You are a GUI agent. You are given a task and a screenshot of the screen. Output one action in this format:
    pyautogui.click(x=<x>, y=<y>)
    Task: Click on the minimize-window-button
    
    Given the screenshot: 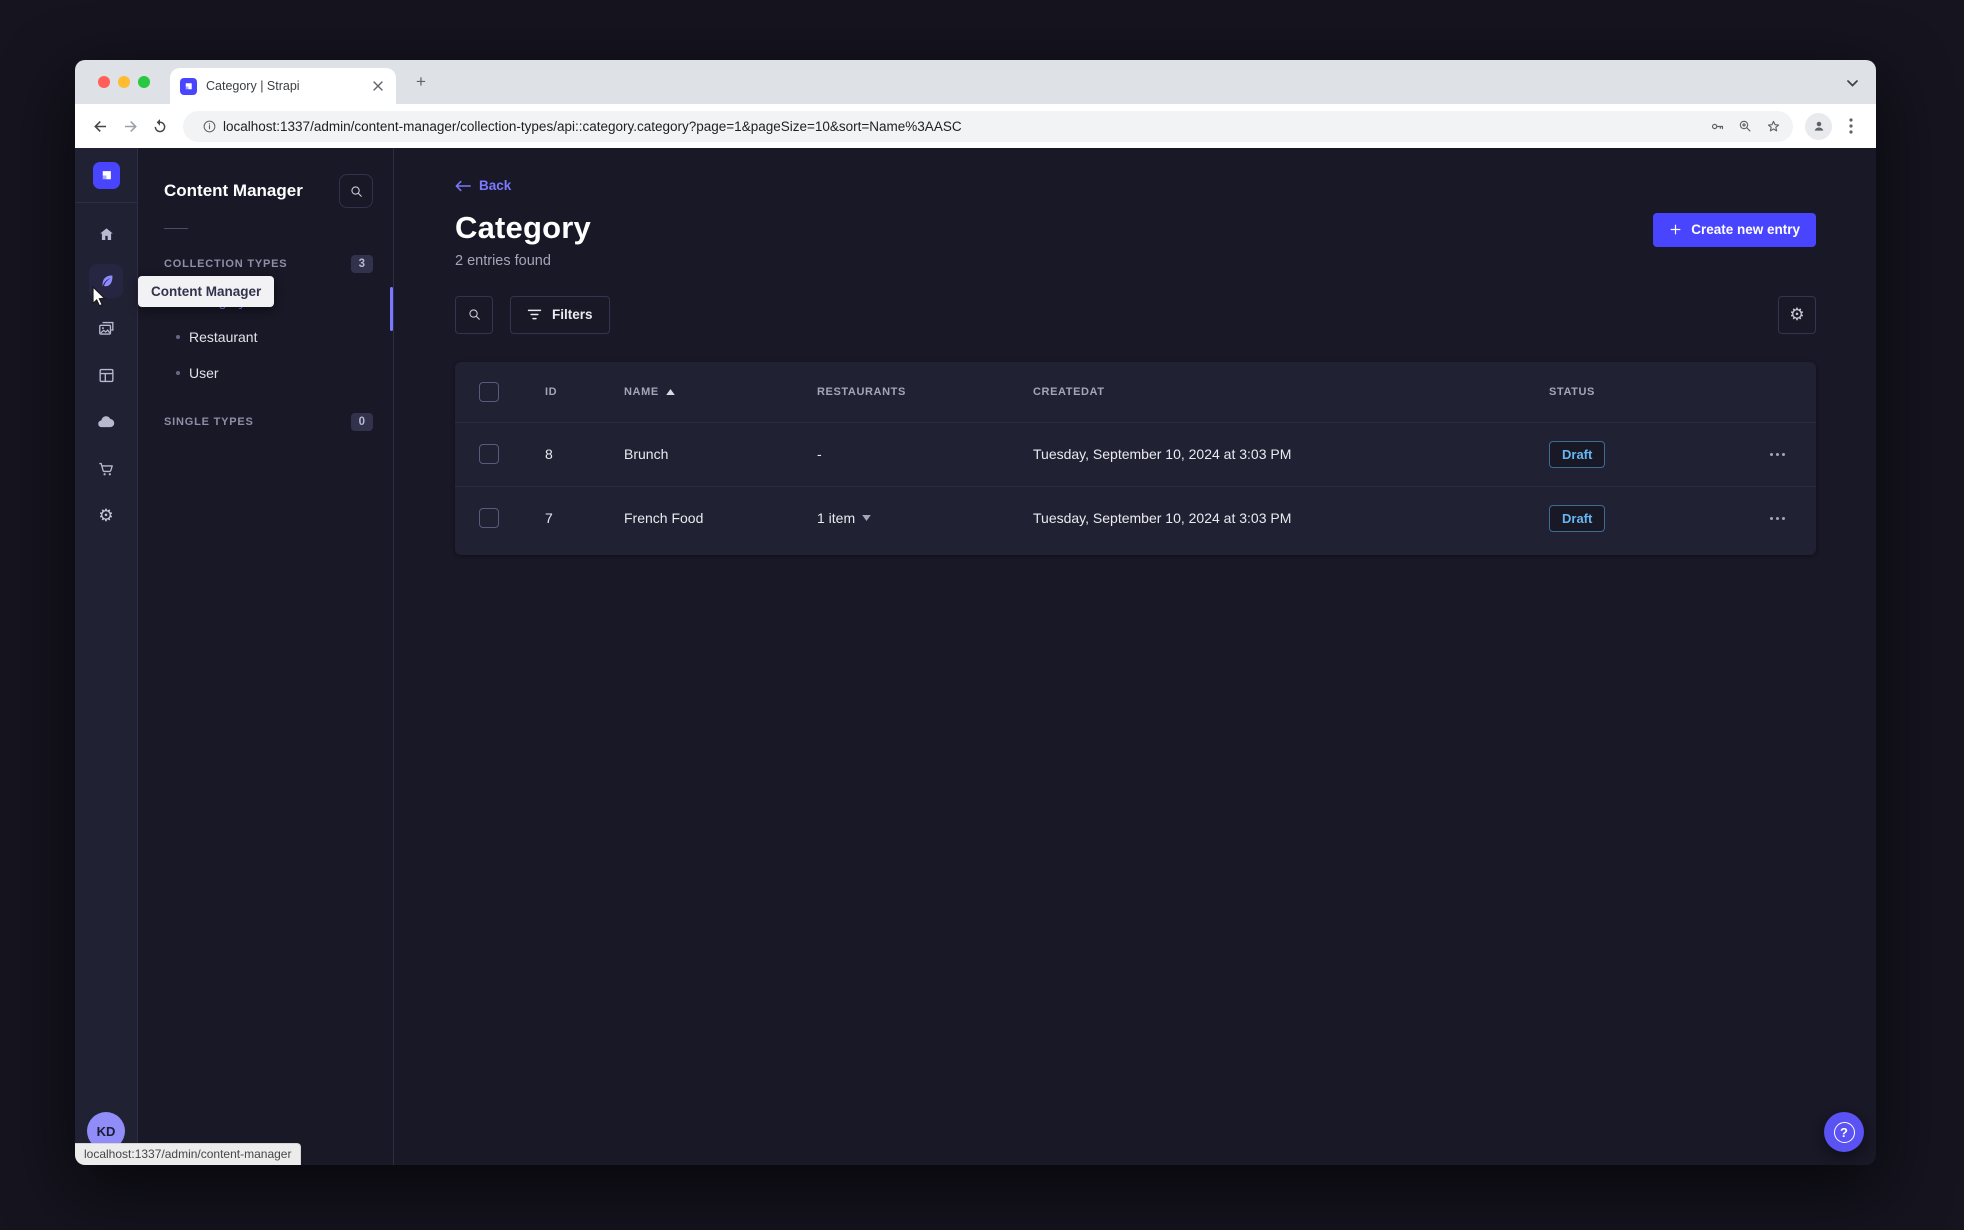 What is the action you would take?
    pyautogui.click(x=124, y=82)
    